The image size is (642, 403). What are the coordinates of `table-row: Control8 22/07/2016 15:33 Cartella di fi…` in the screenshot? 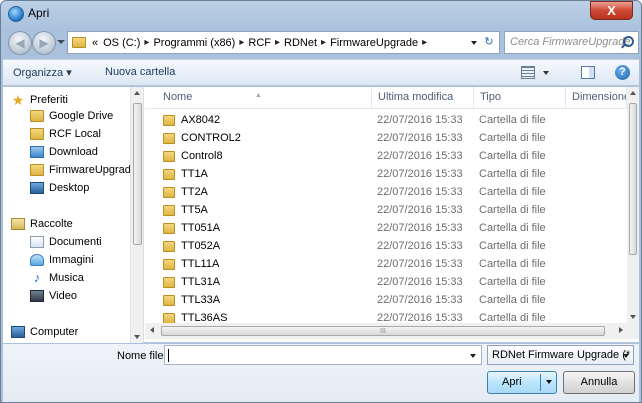 It's located at (386, 156).